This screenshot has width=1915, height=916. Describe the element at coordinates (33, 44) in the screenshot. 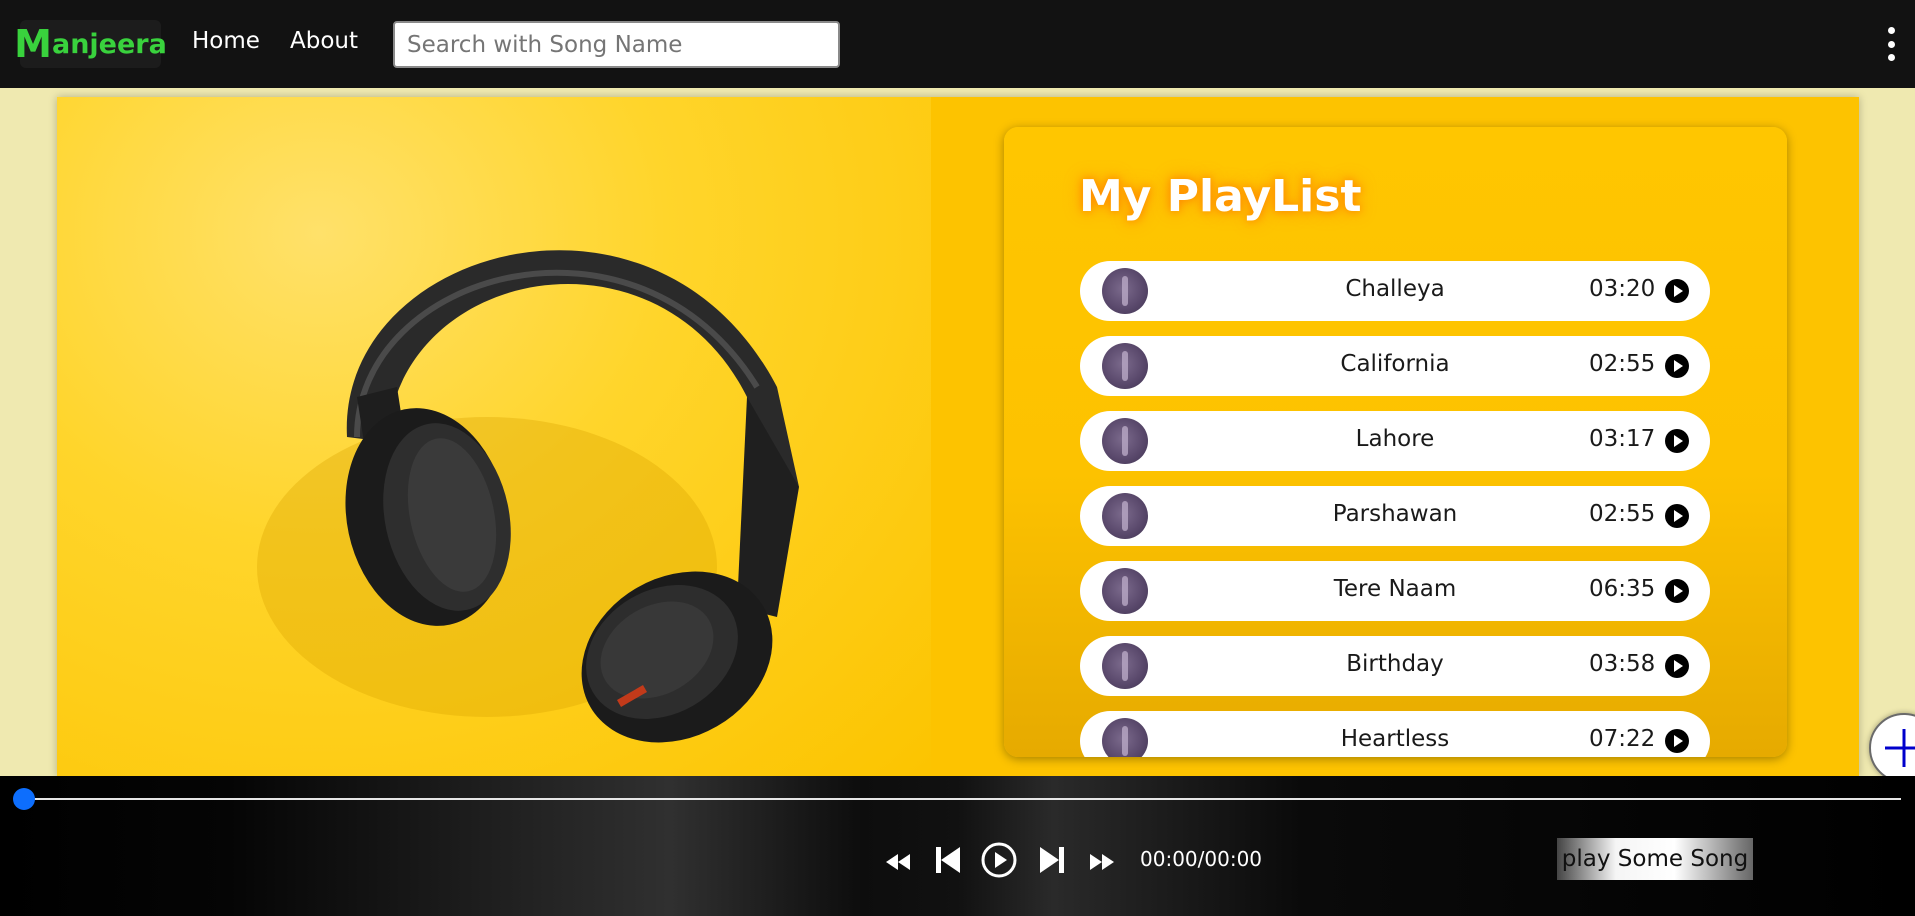

I see `brand-initial: M` at that location.